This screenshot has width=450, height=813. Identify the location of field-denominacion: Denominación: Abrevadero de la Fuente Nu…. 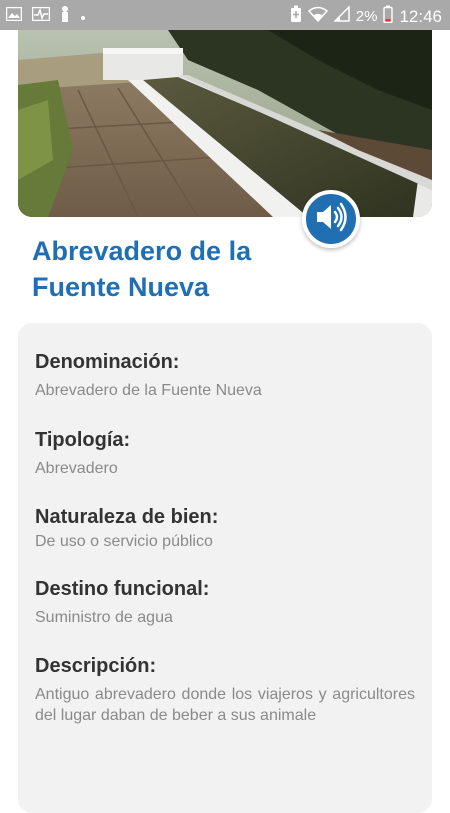
(225, 376).